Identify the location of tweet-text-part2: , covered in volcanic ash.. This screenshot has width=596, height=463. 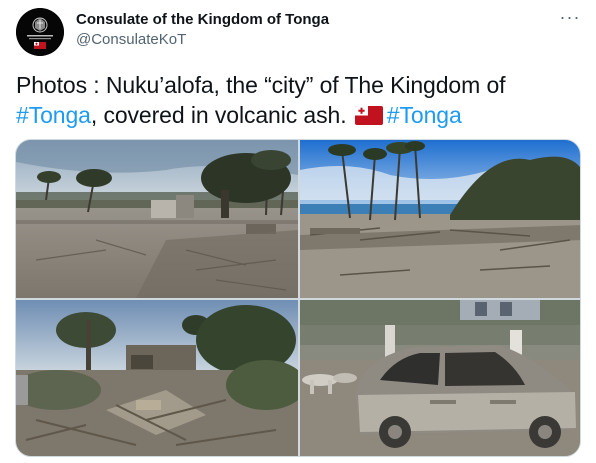
(221, 115).